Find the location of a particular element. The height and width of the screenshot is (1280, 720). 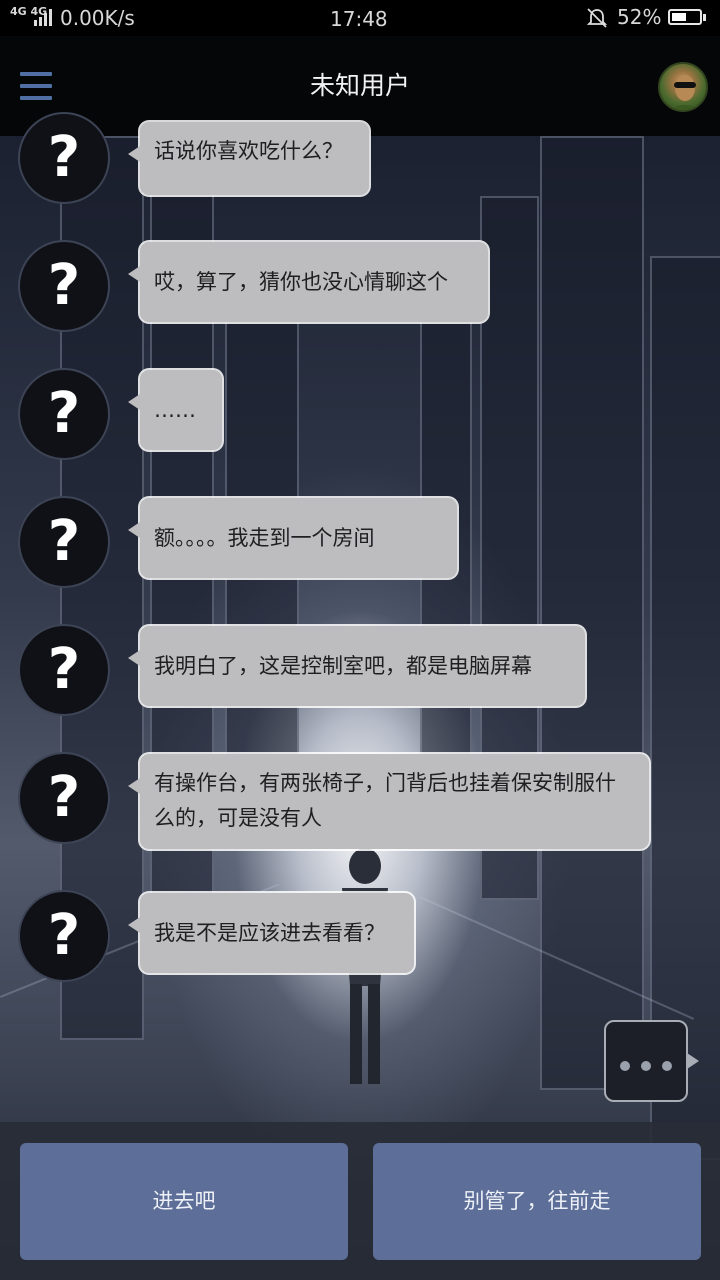

battery-percent: 52% is located at coordinates (639, 17).